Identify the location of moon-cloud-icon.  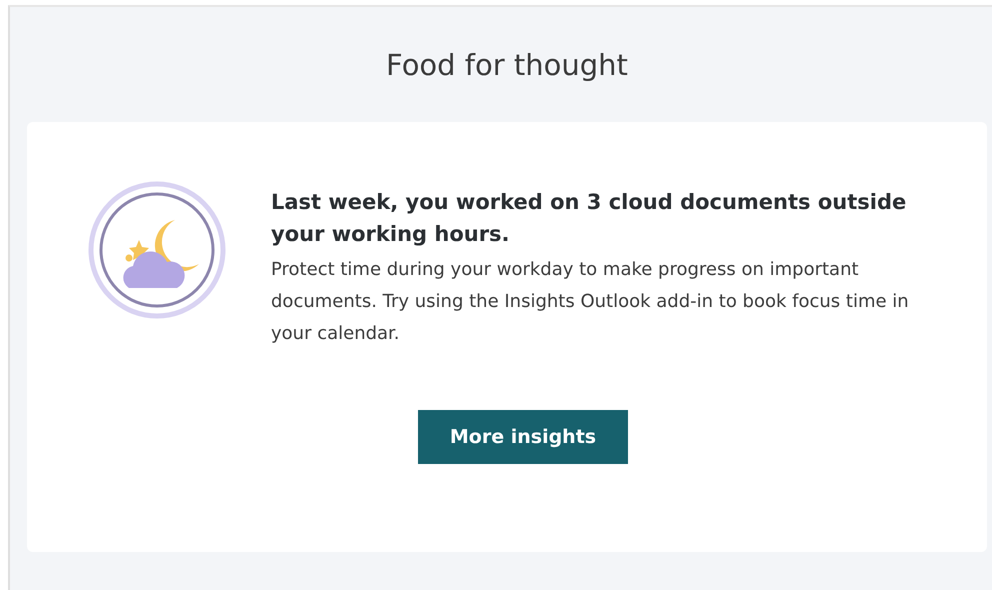
(157, 250).